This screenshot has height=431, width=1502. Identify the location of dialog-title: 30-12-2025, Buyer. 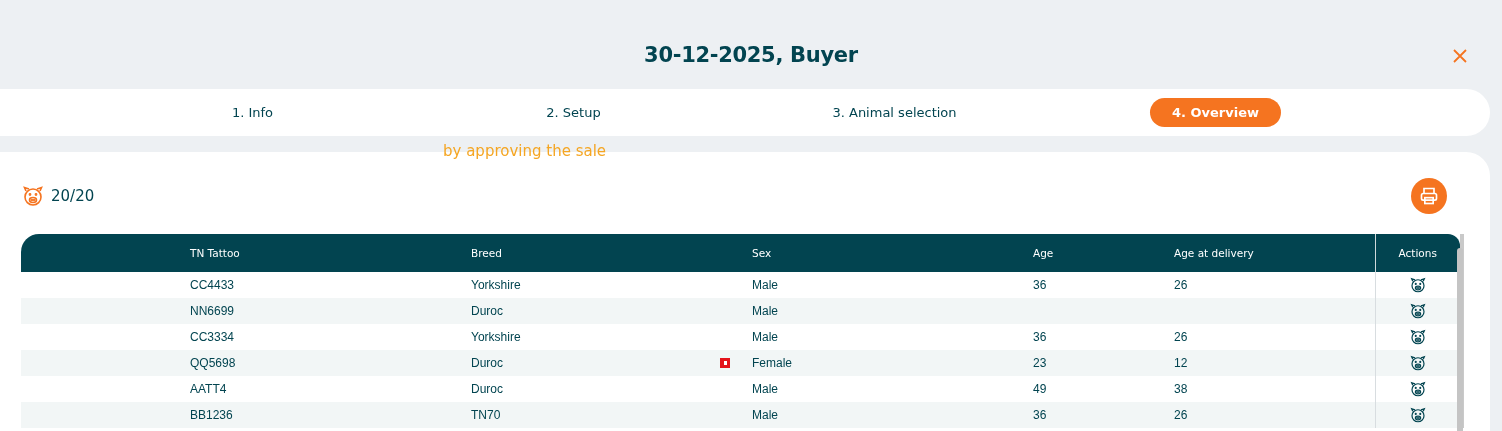
(751, 54).